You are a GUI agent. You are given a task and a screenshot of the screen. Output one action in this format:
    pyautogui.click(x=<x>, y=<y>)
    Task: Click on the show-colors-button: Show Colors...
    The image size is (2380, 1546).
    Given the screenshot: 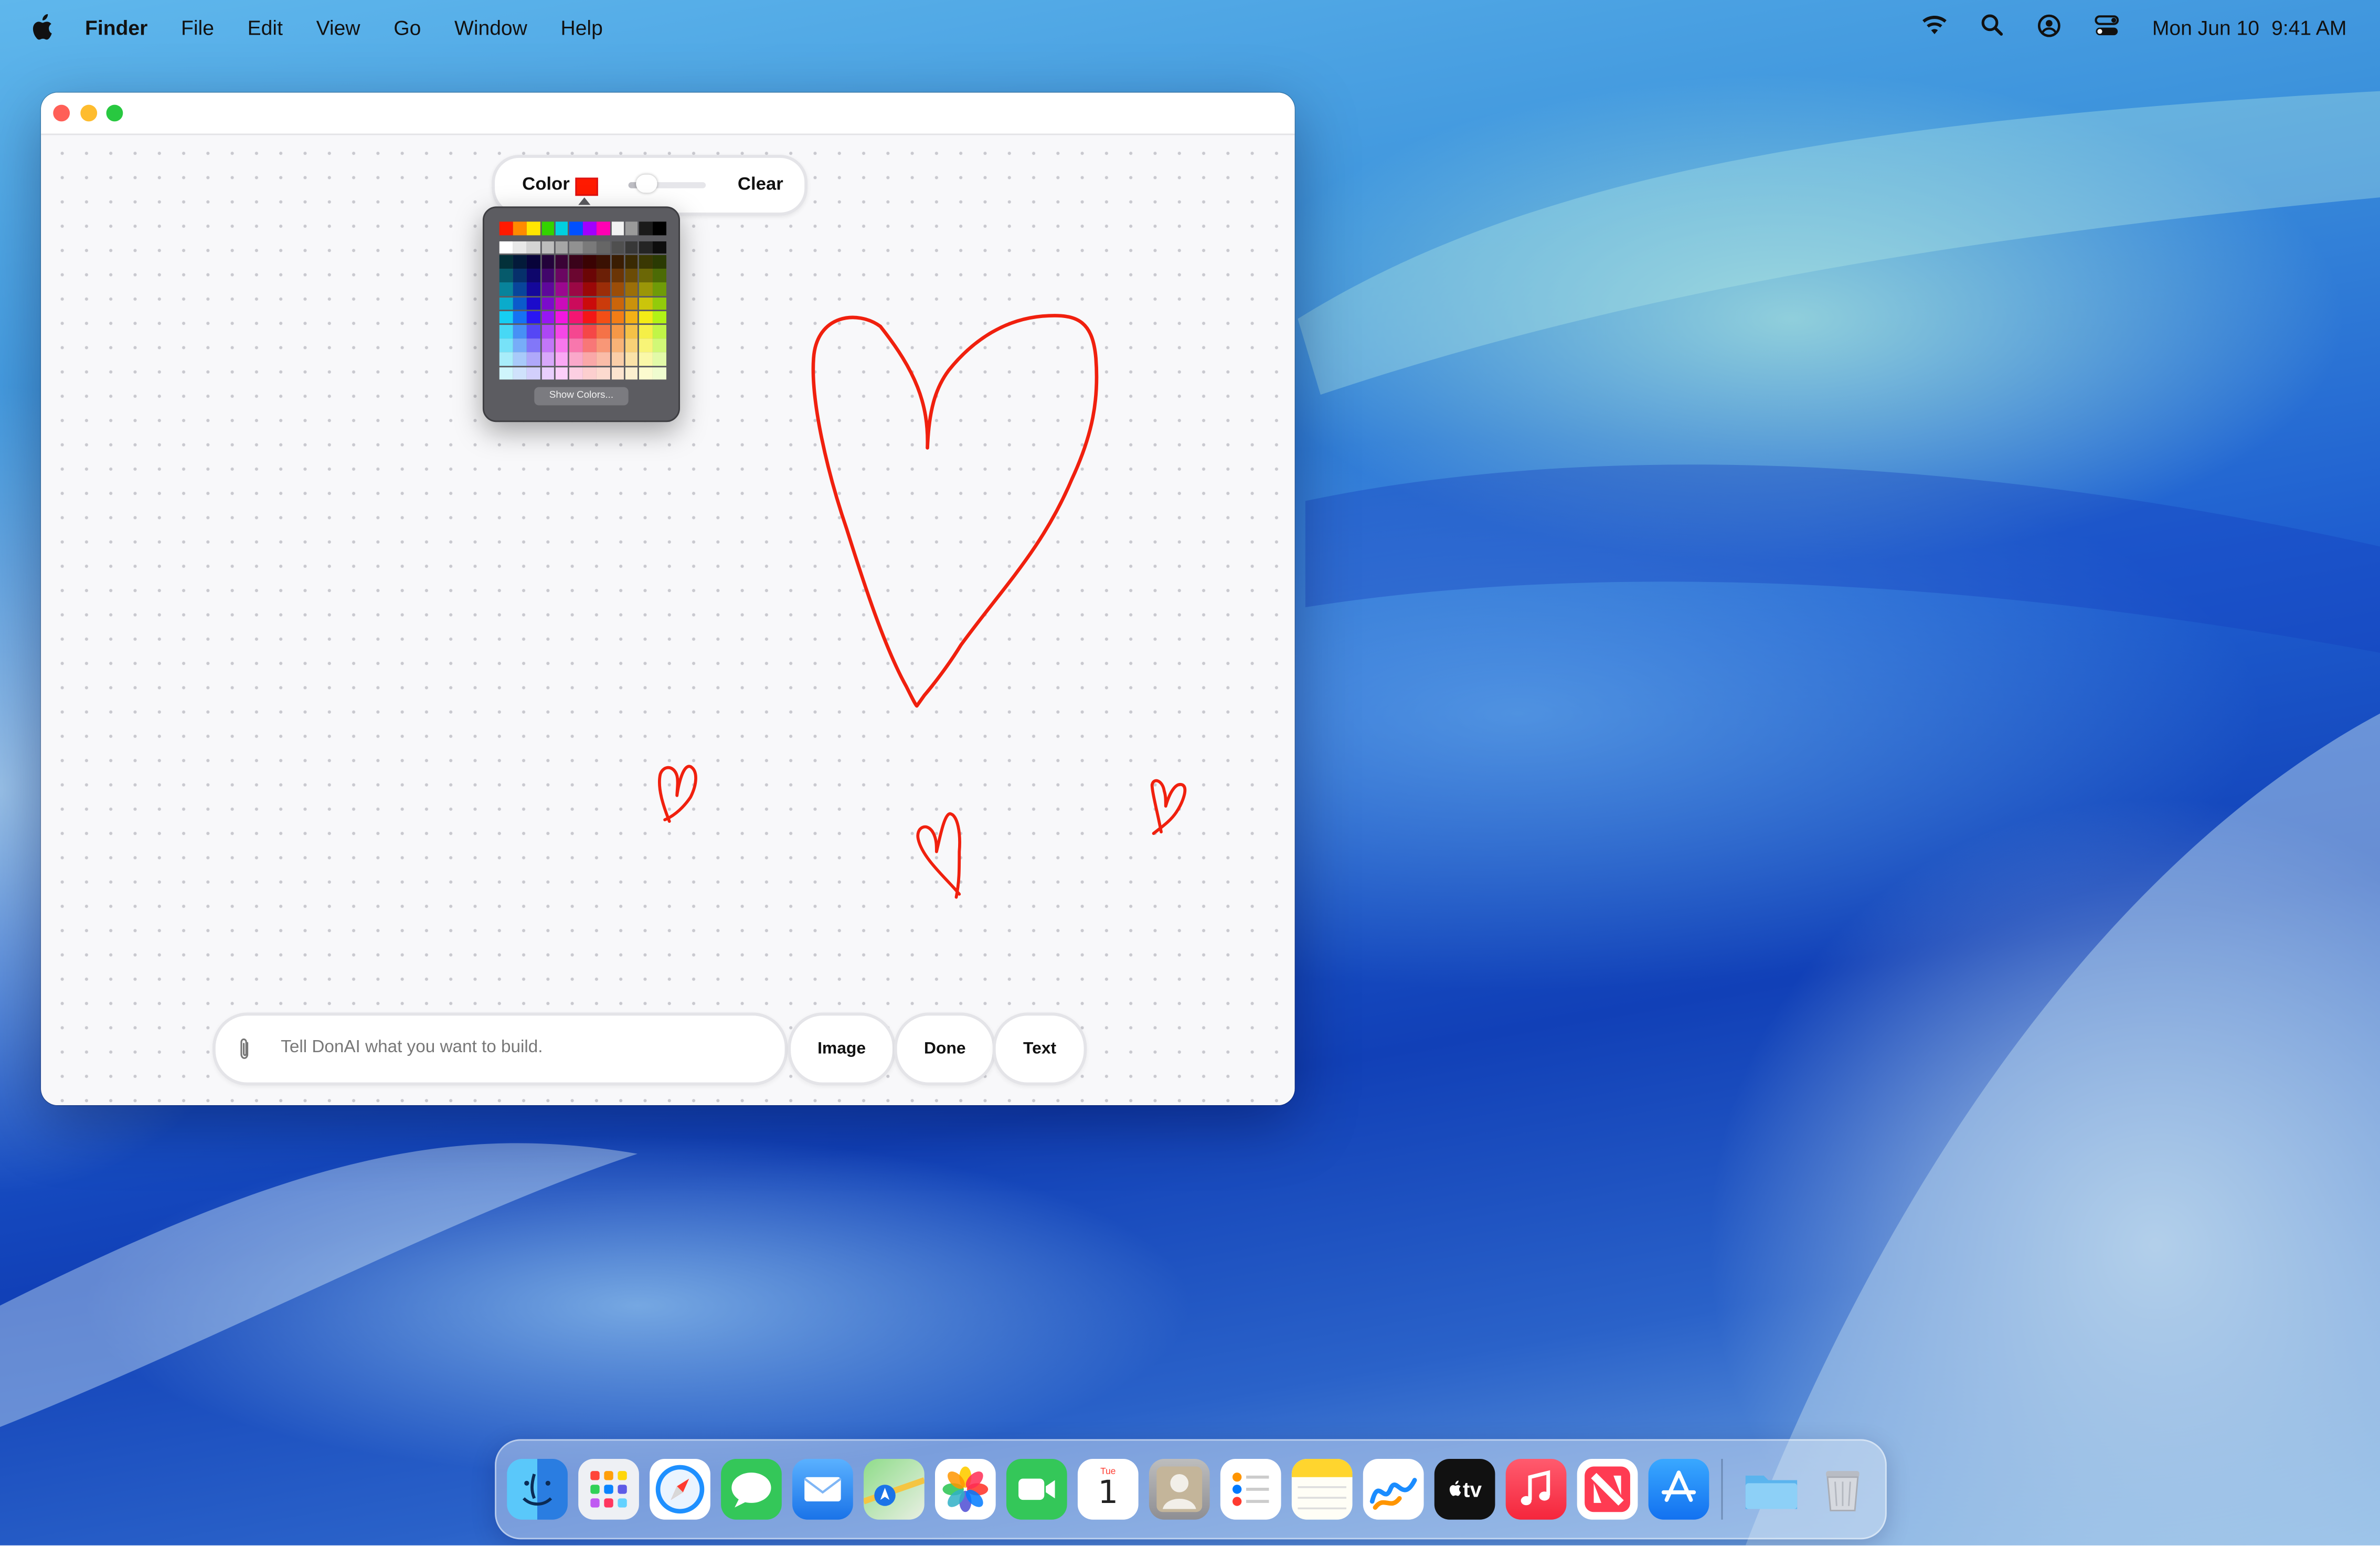 What is the action you would take?
    pyautogui.click(x=581, y=396)
    